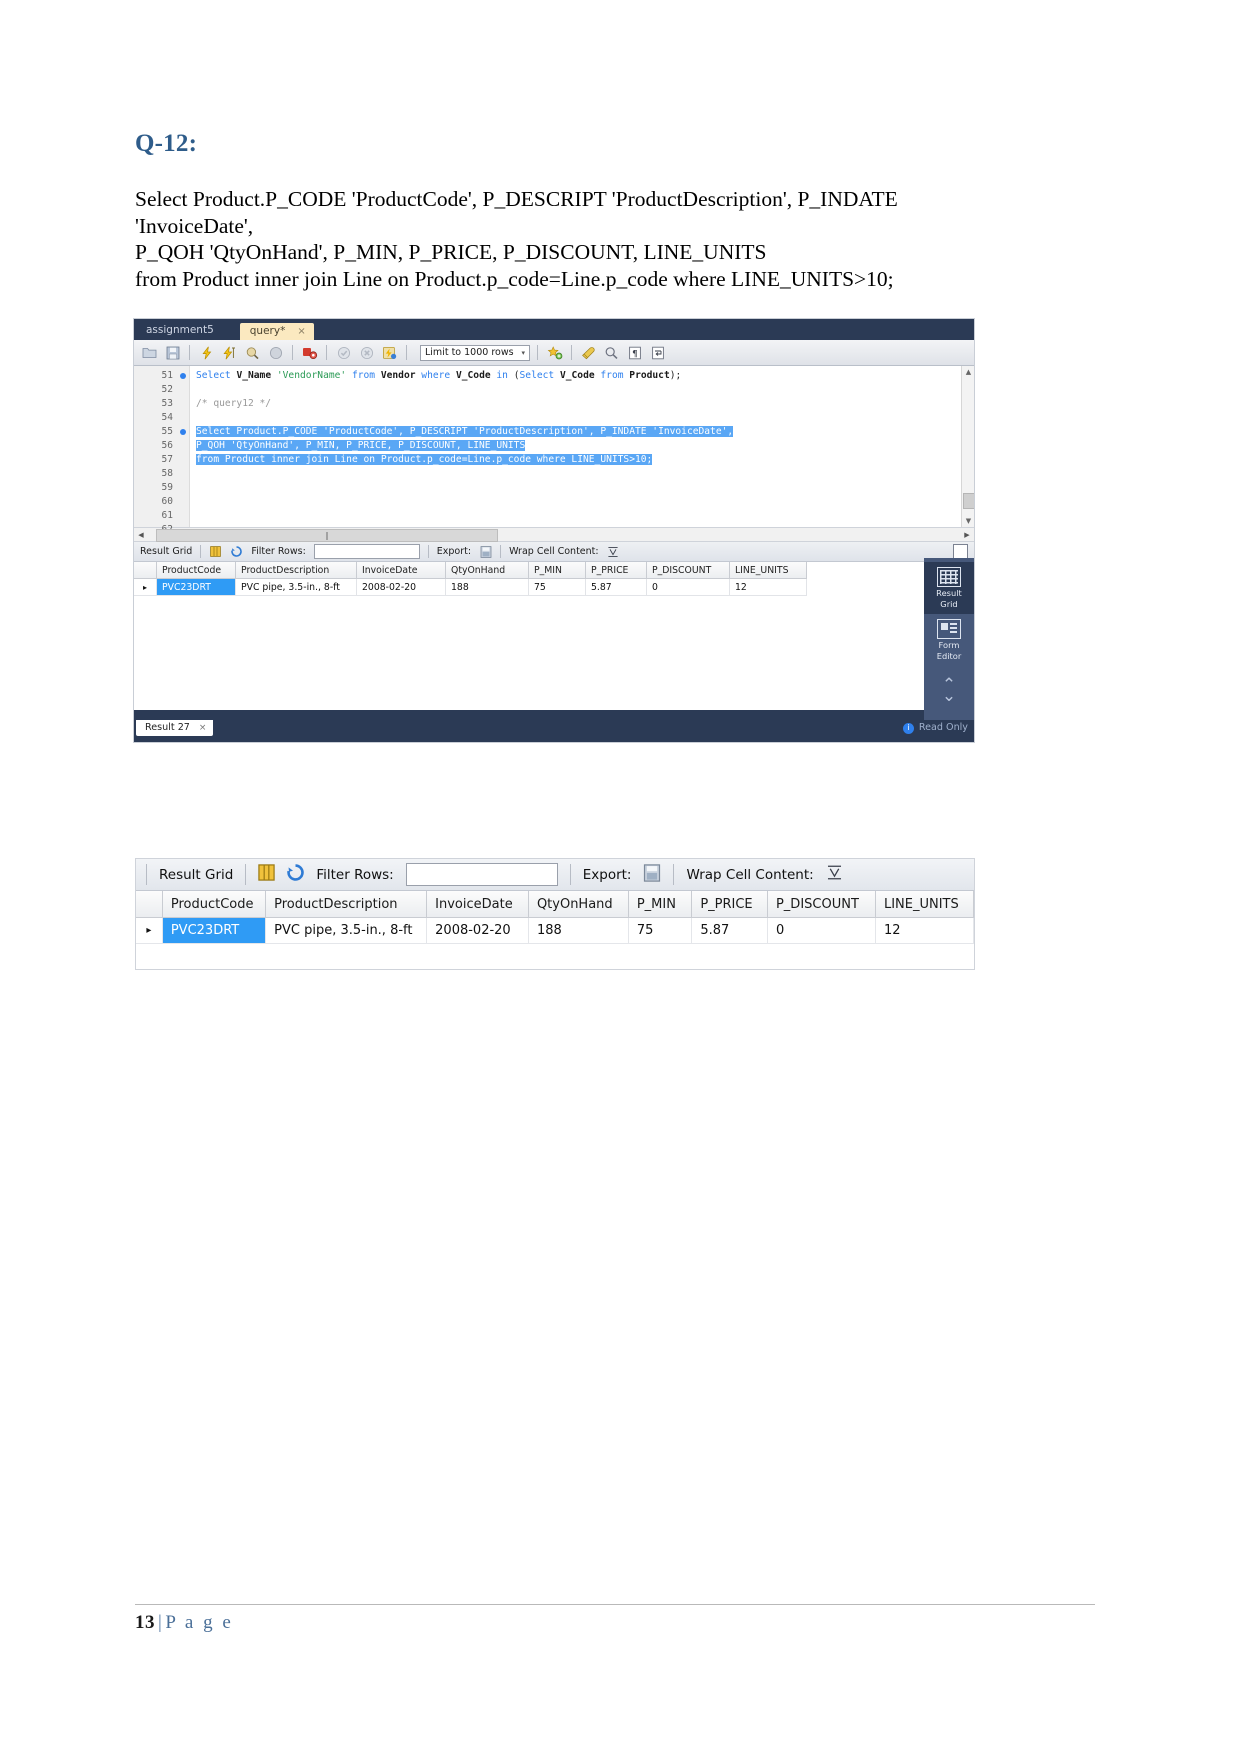 This screenshot has height=1754, width=1241. Describe the element at coordinates (570, 874) in the screenshot. I see `toolbar-divider` at that location.